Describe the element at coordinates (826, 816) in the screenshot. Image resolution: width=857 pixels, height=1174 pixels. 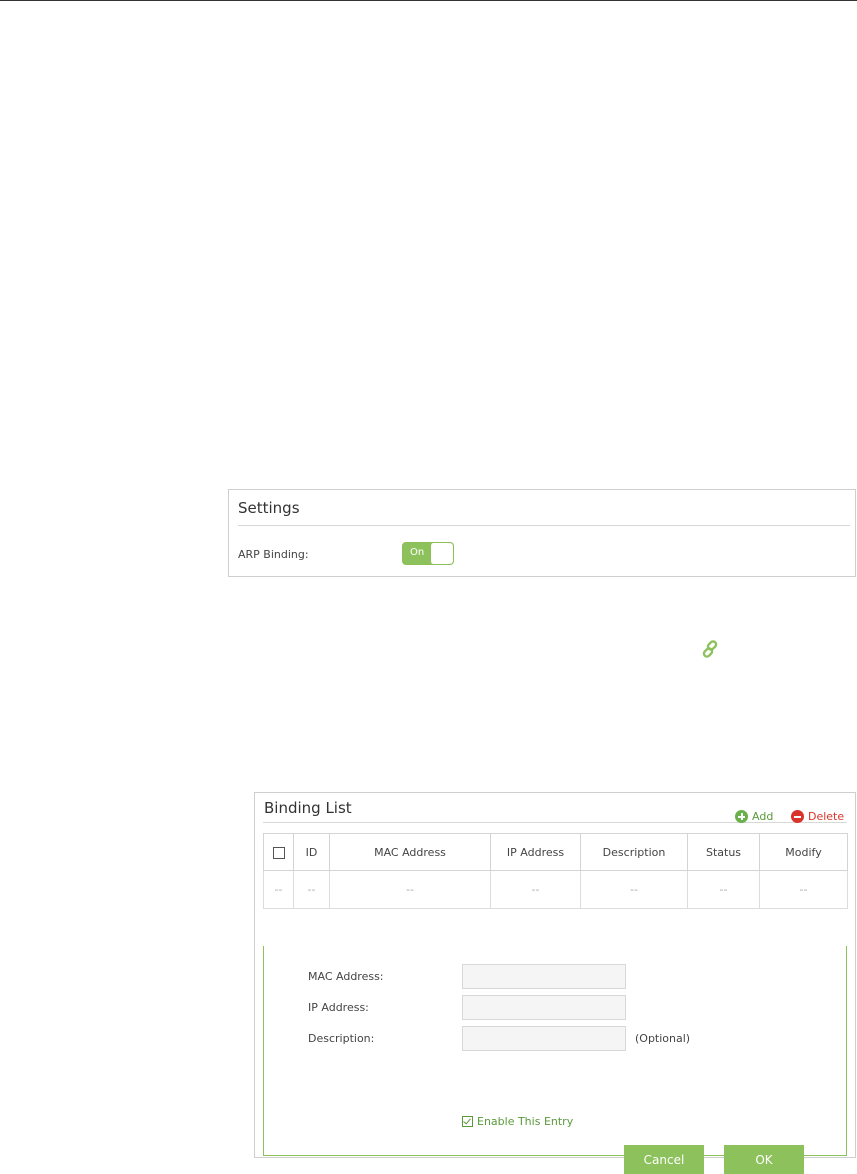
I see `delete-label: Delete` at that location.